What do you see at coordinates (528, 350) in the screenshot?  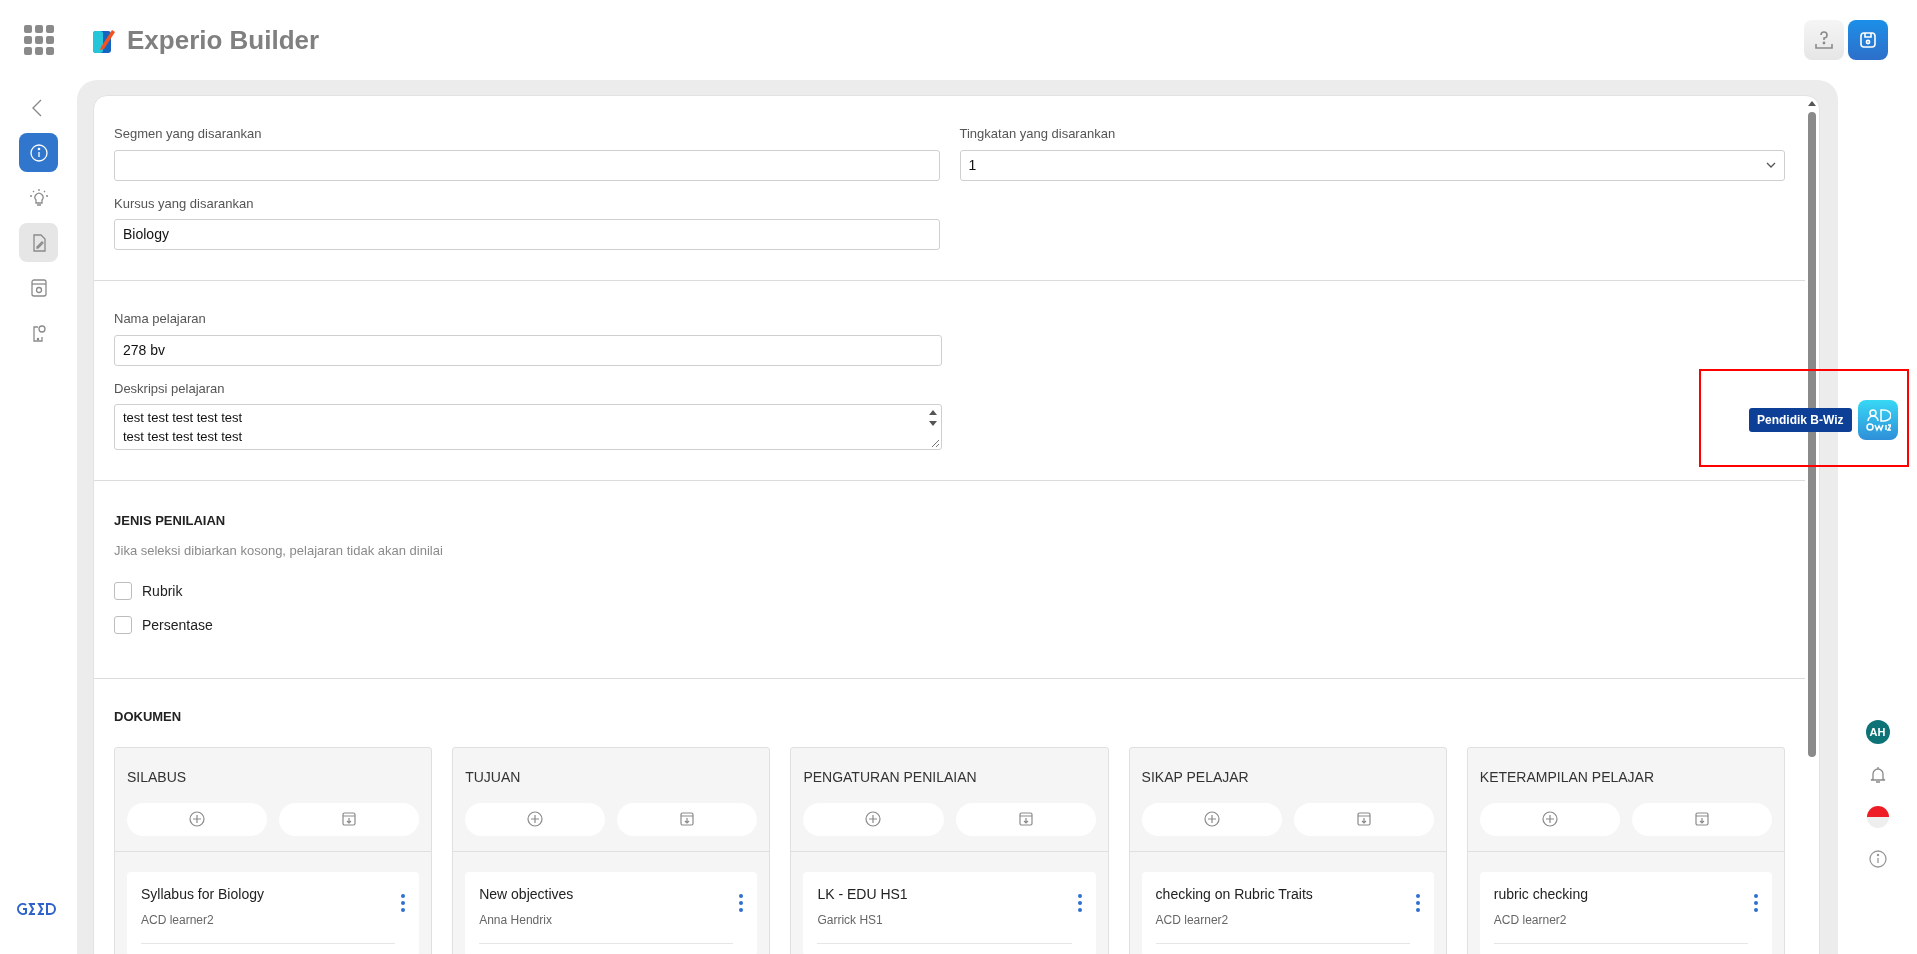 I see `text-field: 278 bv` at bounding box center [528, 350].